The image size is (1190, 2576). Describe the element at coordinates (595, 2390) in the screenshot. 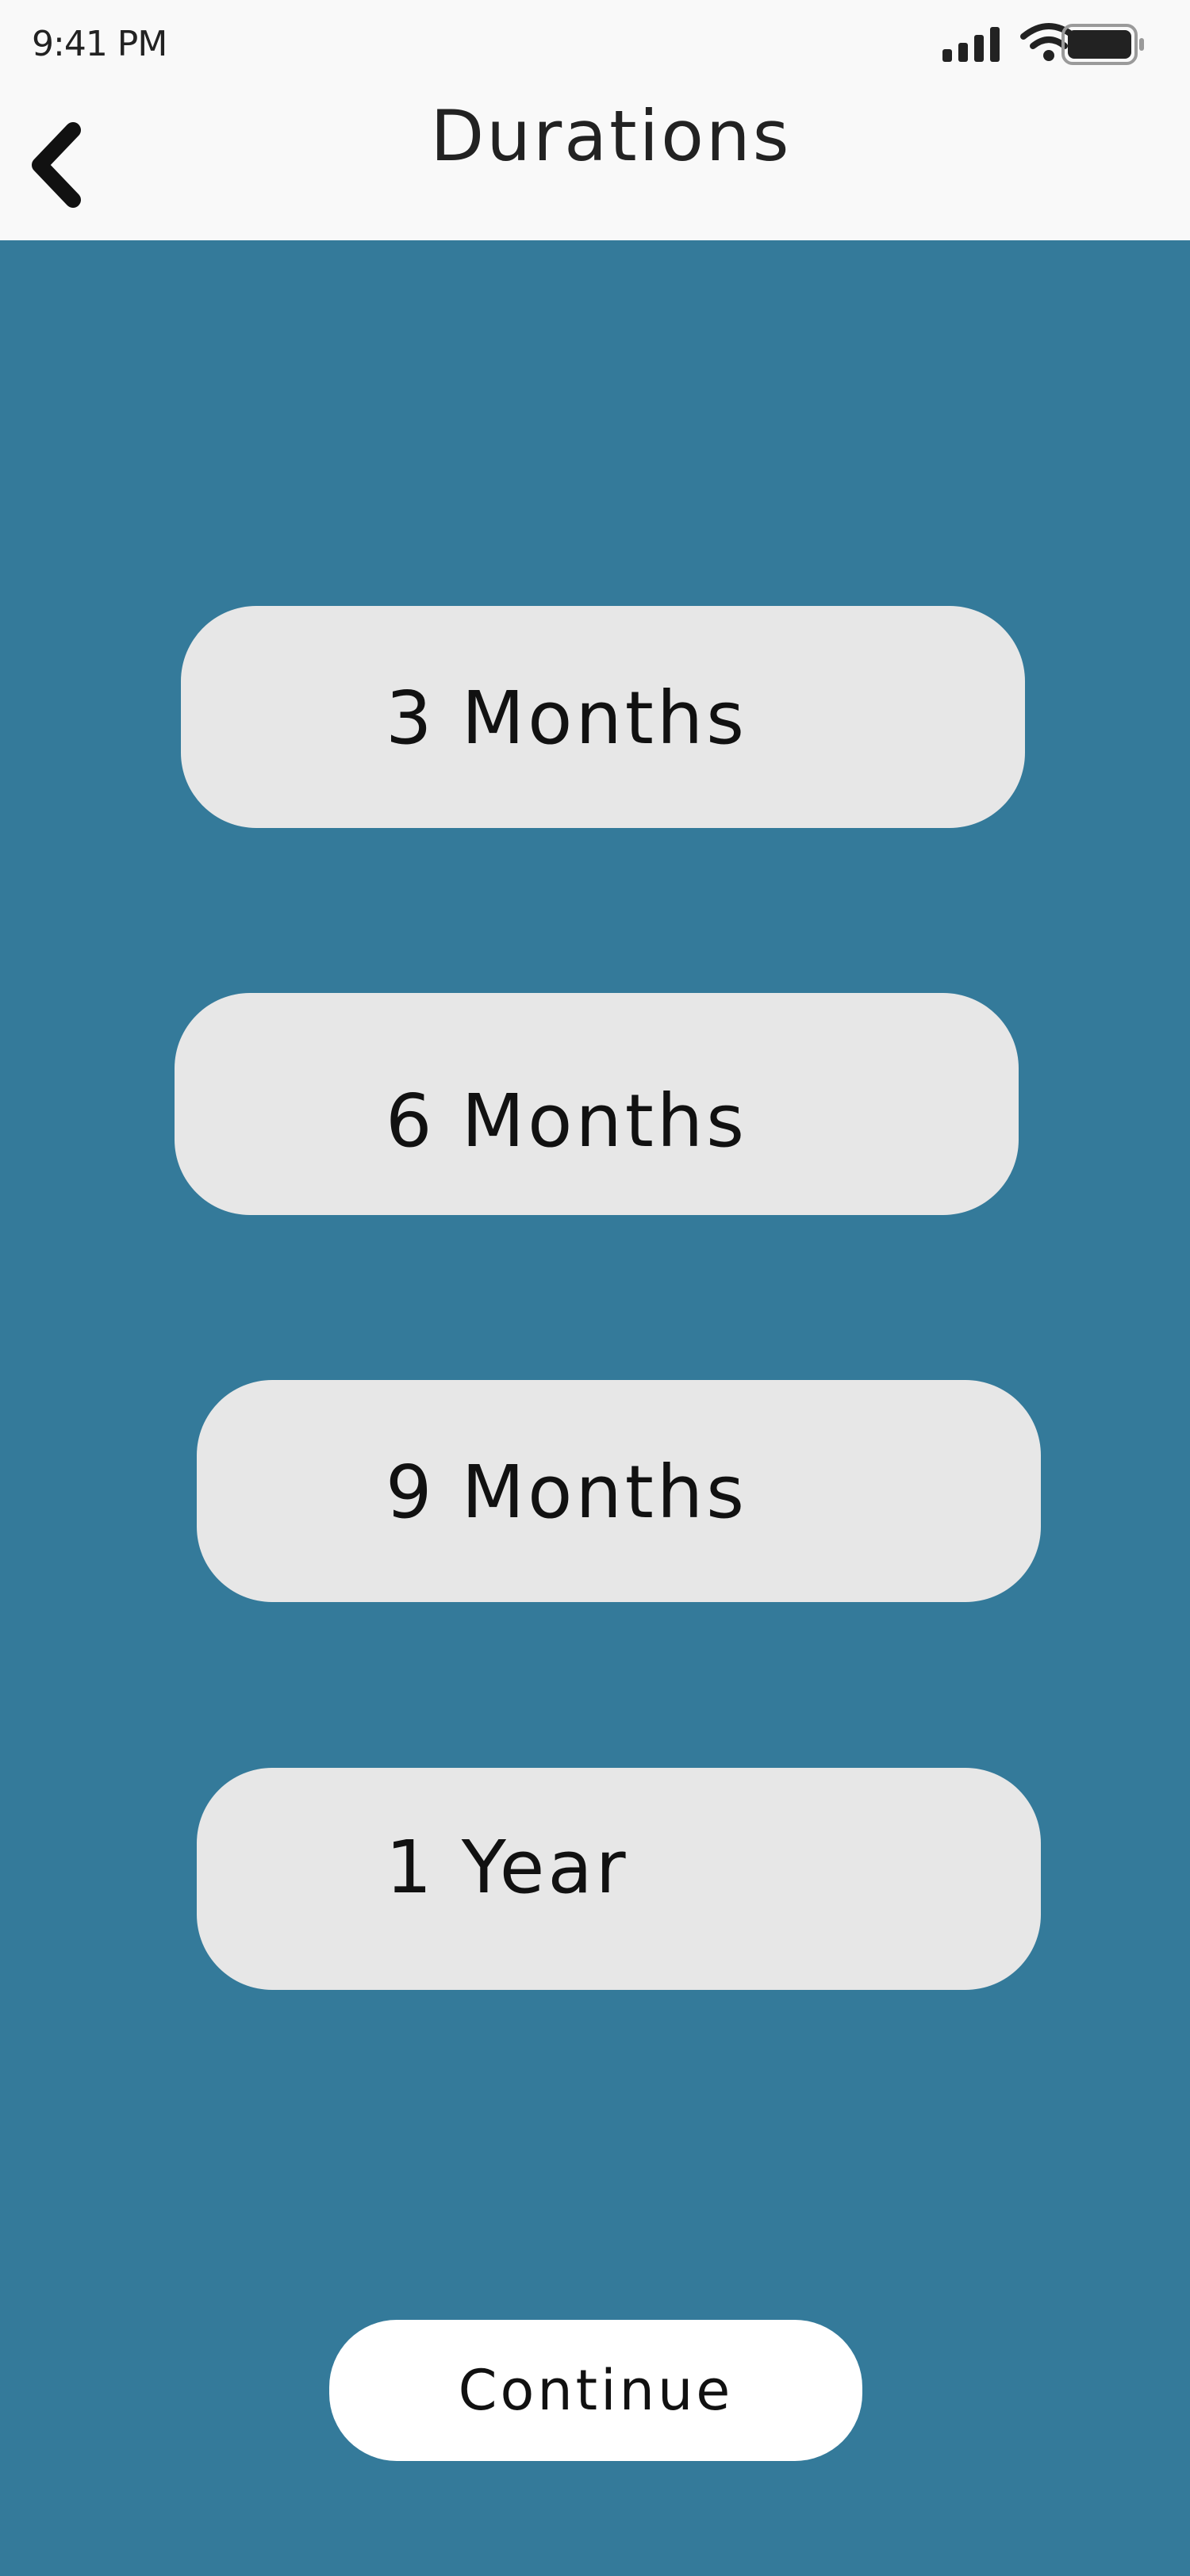

I see `continue-button: Continue` at that location.